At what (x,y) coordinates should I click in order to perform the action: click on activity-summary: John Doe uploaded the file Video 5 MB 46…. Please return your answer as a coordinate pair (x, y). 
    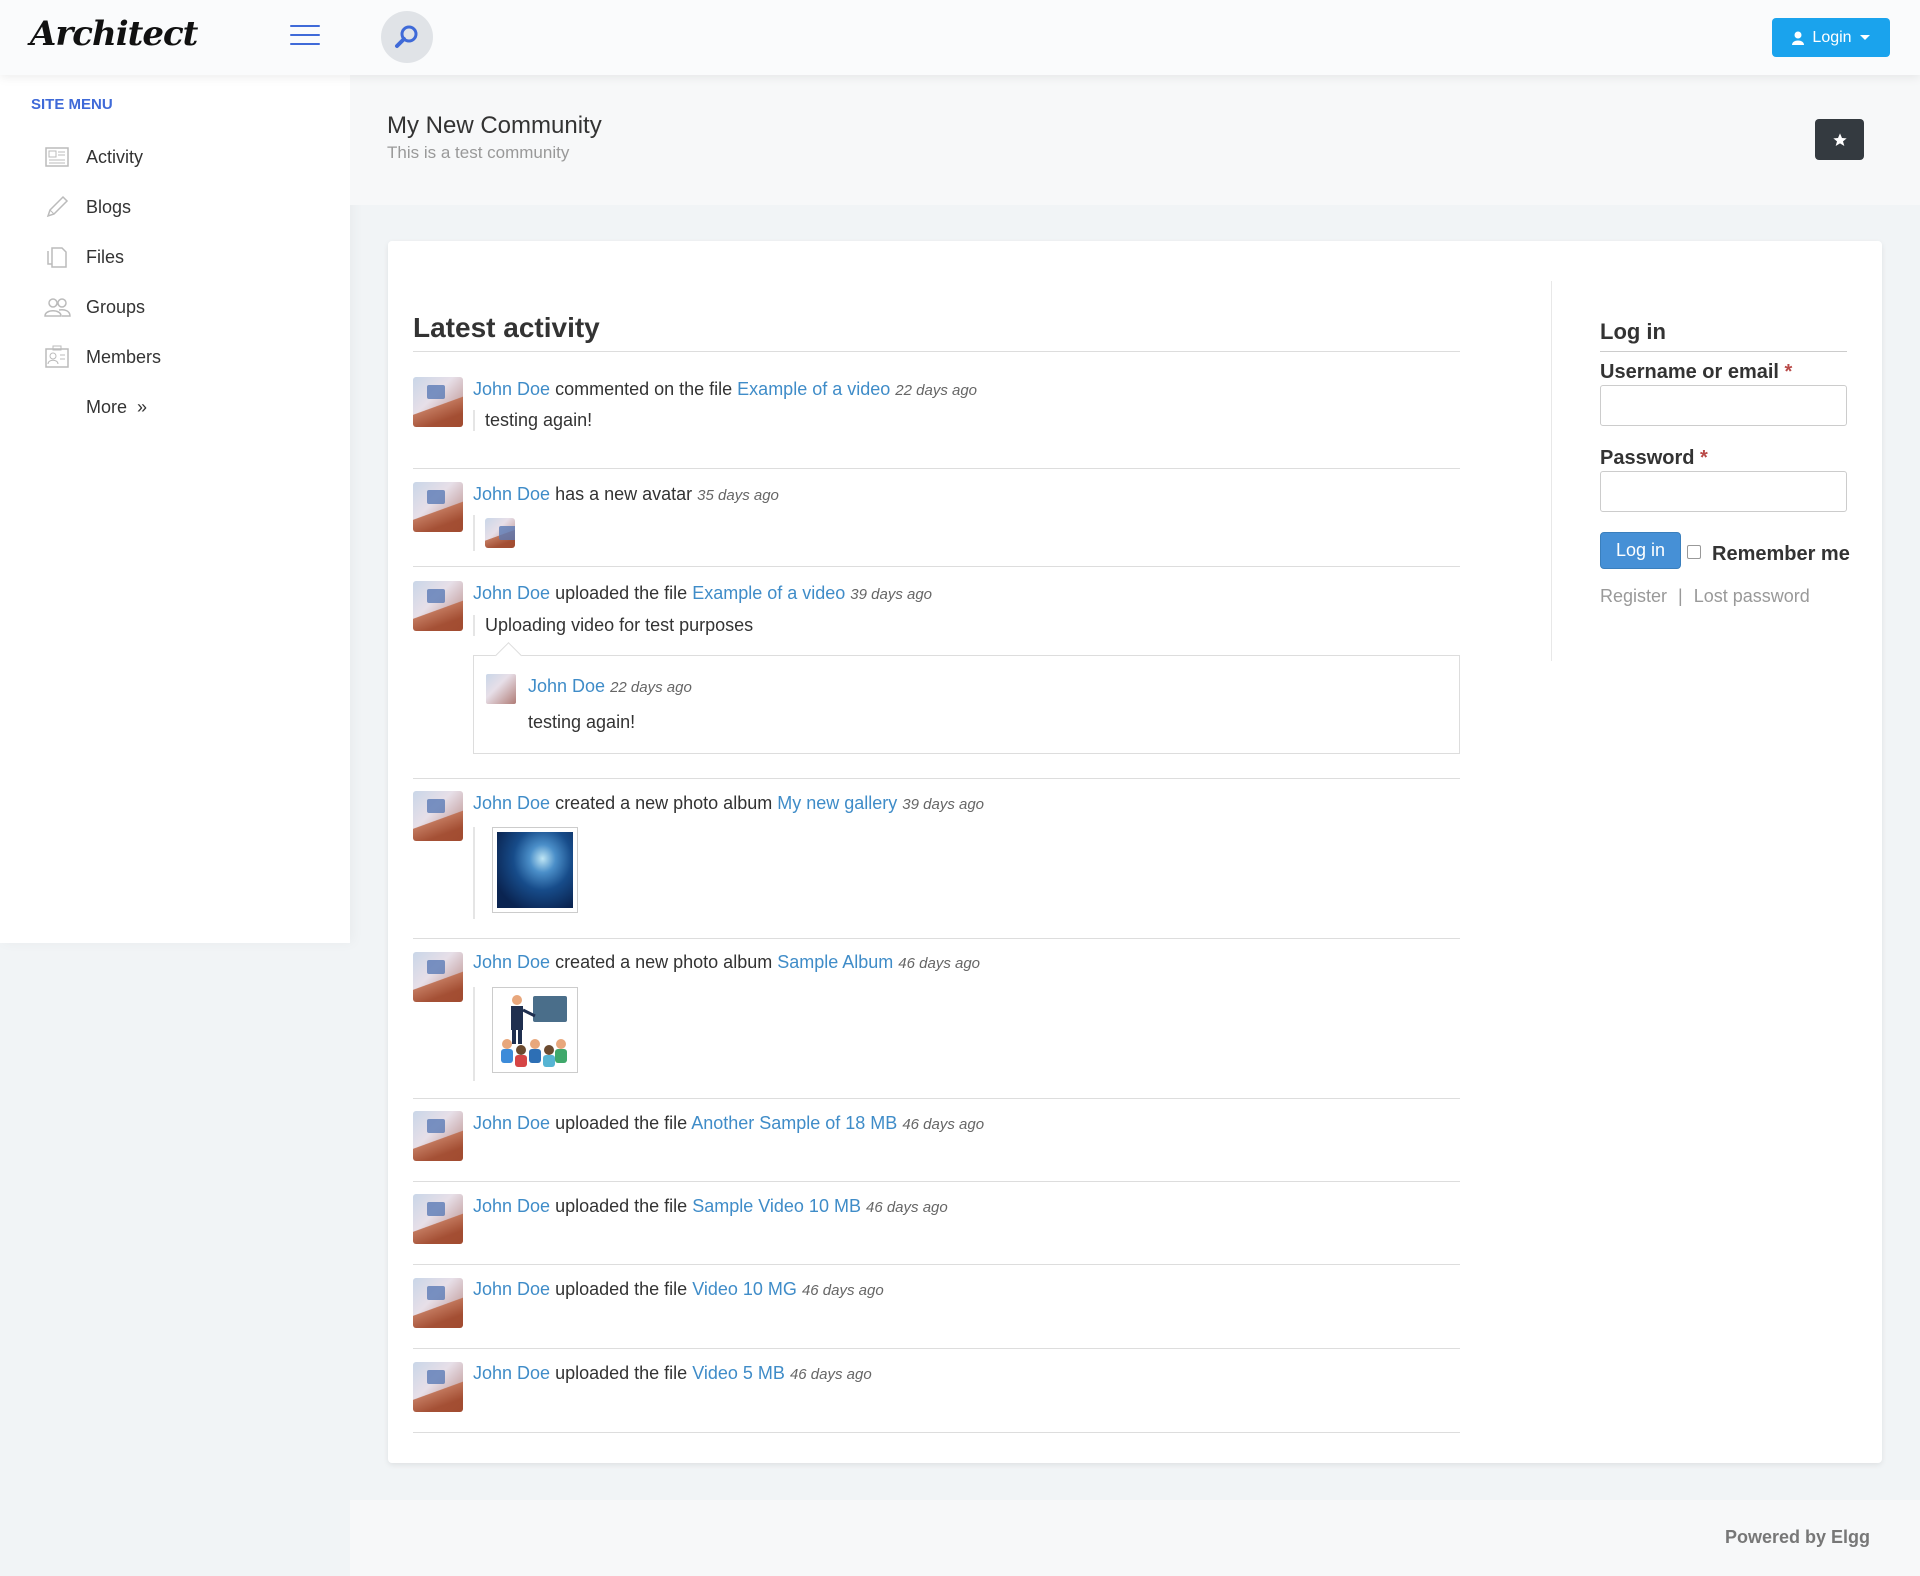
    Looking at the image, I should click on (672, 1373).